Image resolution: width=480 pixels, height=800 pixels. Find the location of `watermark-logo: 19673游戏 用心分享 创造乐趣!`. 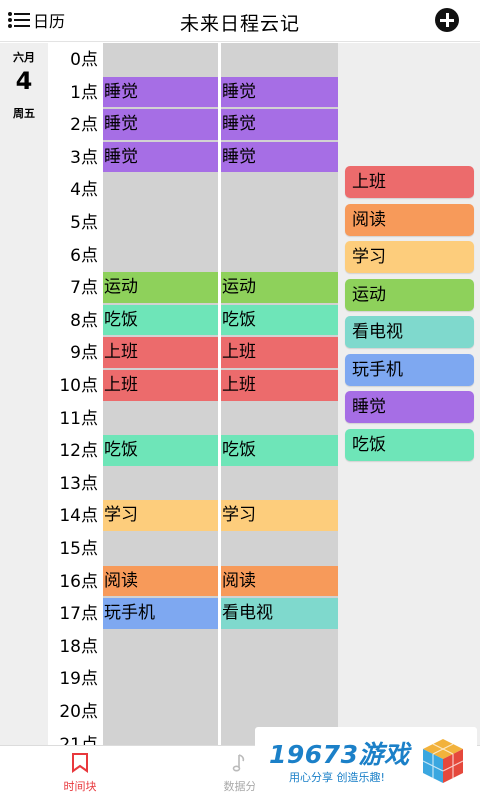

watermark-logo: 19673游戏 用心分享 创造乐趣! is located at coordinates (366, 761).